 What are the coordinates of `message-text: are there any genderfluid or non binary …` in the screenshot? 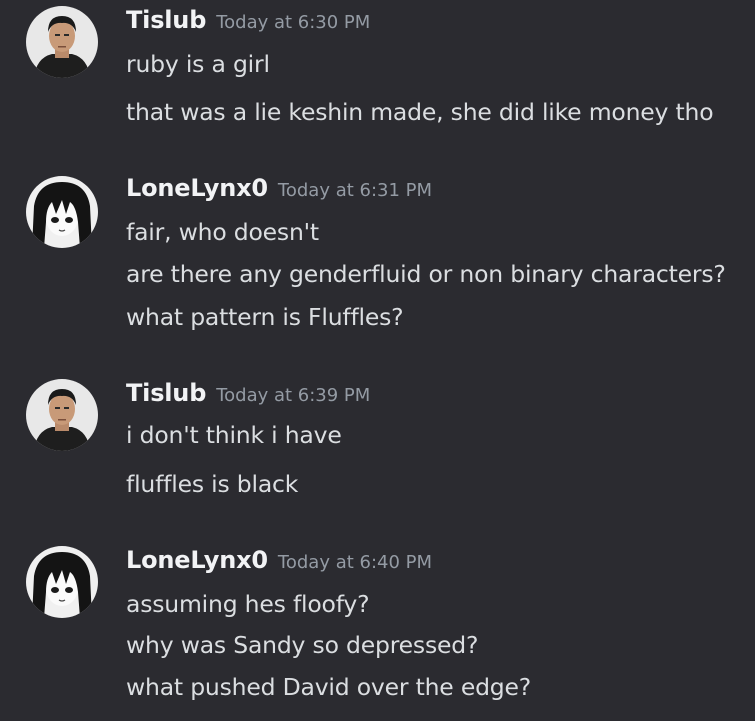 It's located at (426, 274).